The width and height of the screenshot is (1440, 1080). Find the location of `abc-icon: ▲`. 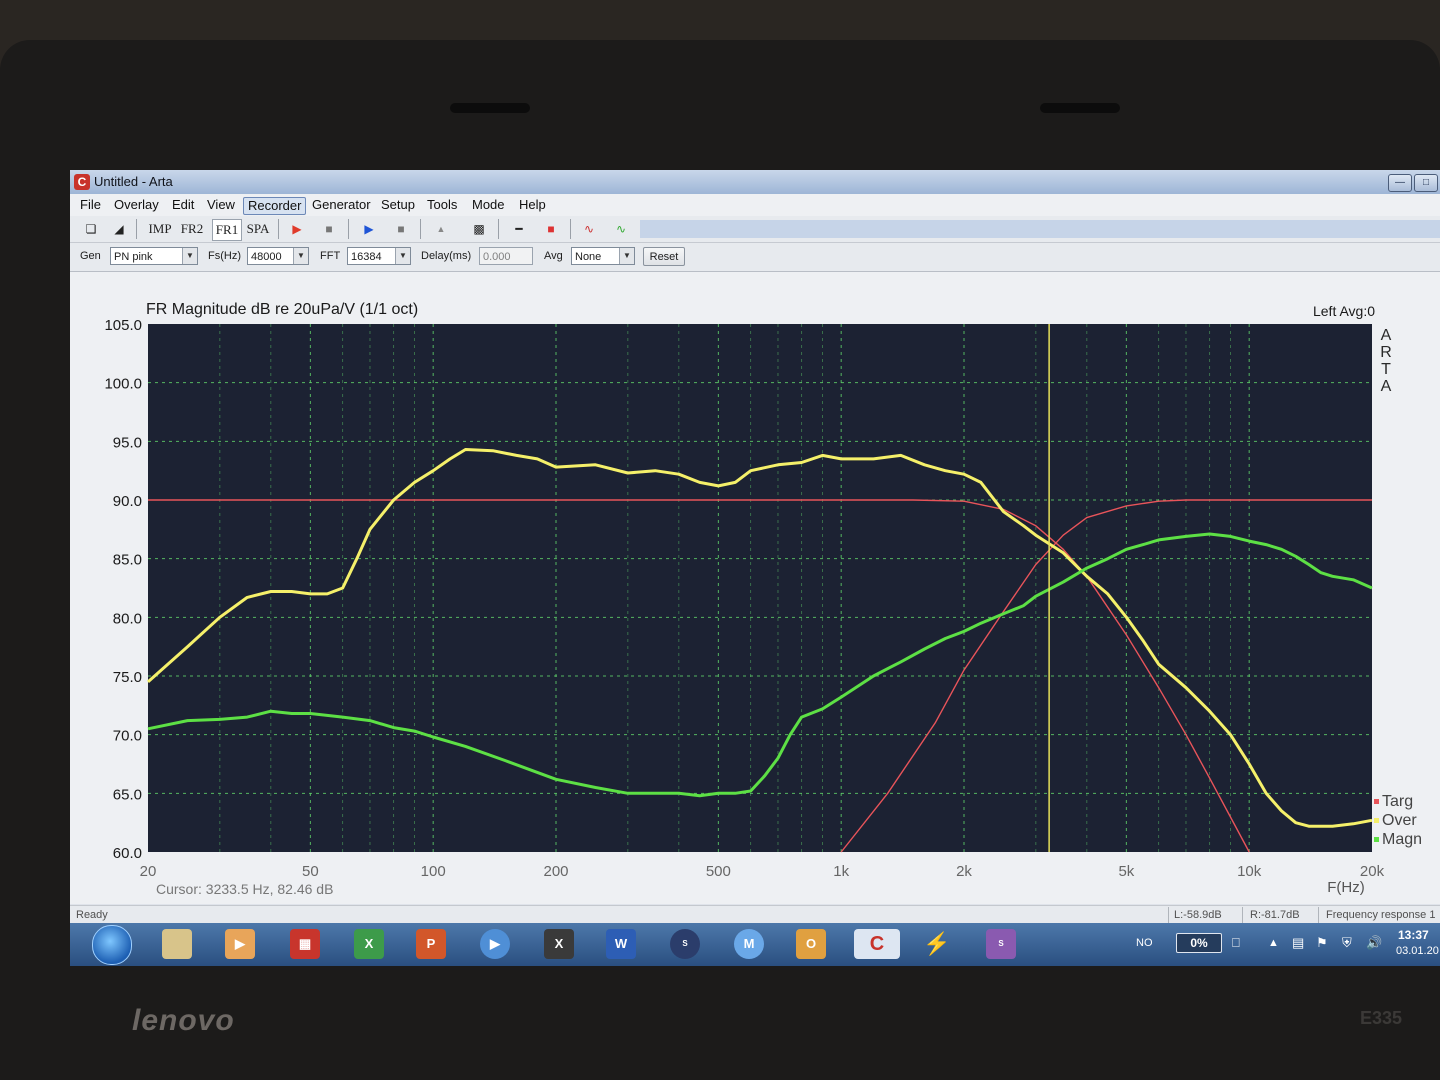

abc-icon: ▲ is located at coordinates (441, 229).